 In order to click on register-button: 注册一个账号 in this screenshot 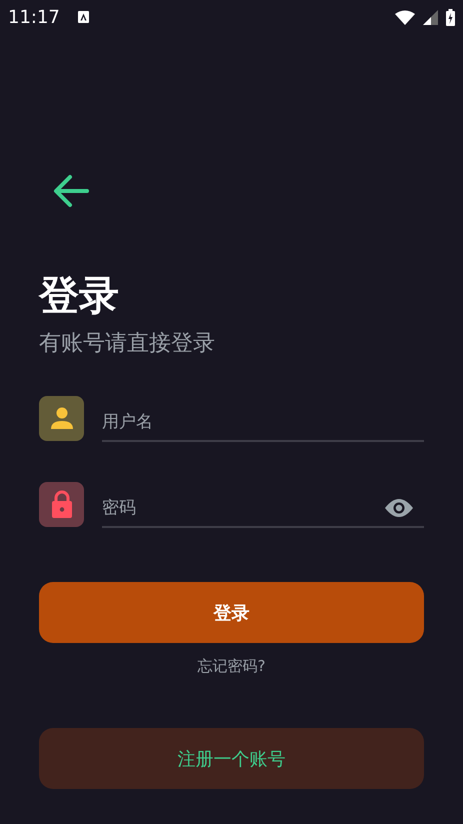, I will do `click(231, 758)`.